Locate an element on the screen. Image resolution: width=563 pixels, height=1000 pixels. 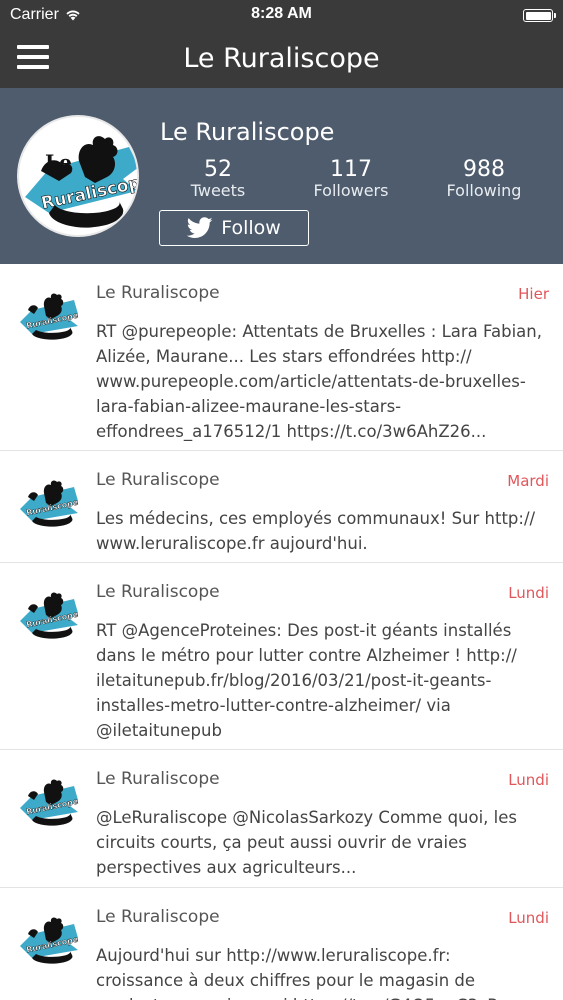
stat-tweets-label: Tweets is located at coordinates (218, 190).